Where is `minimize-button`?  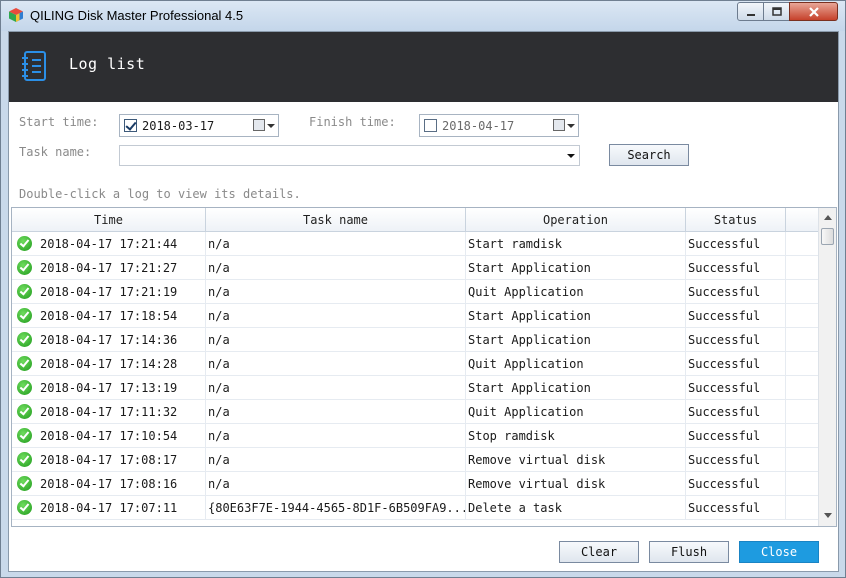
minimize-button is located at coordinates (750, 11).